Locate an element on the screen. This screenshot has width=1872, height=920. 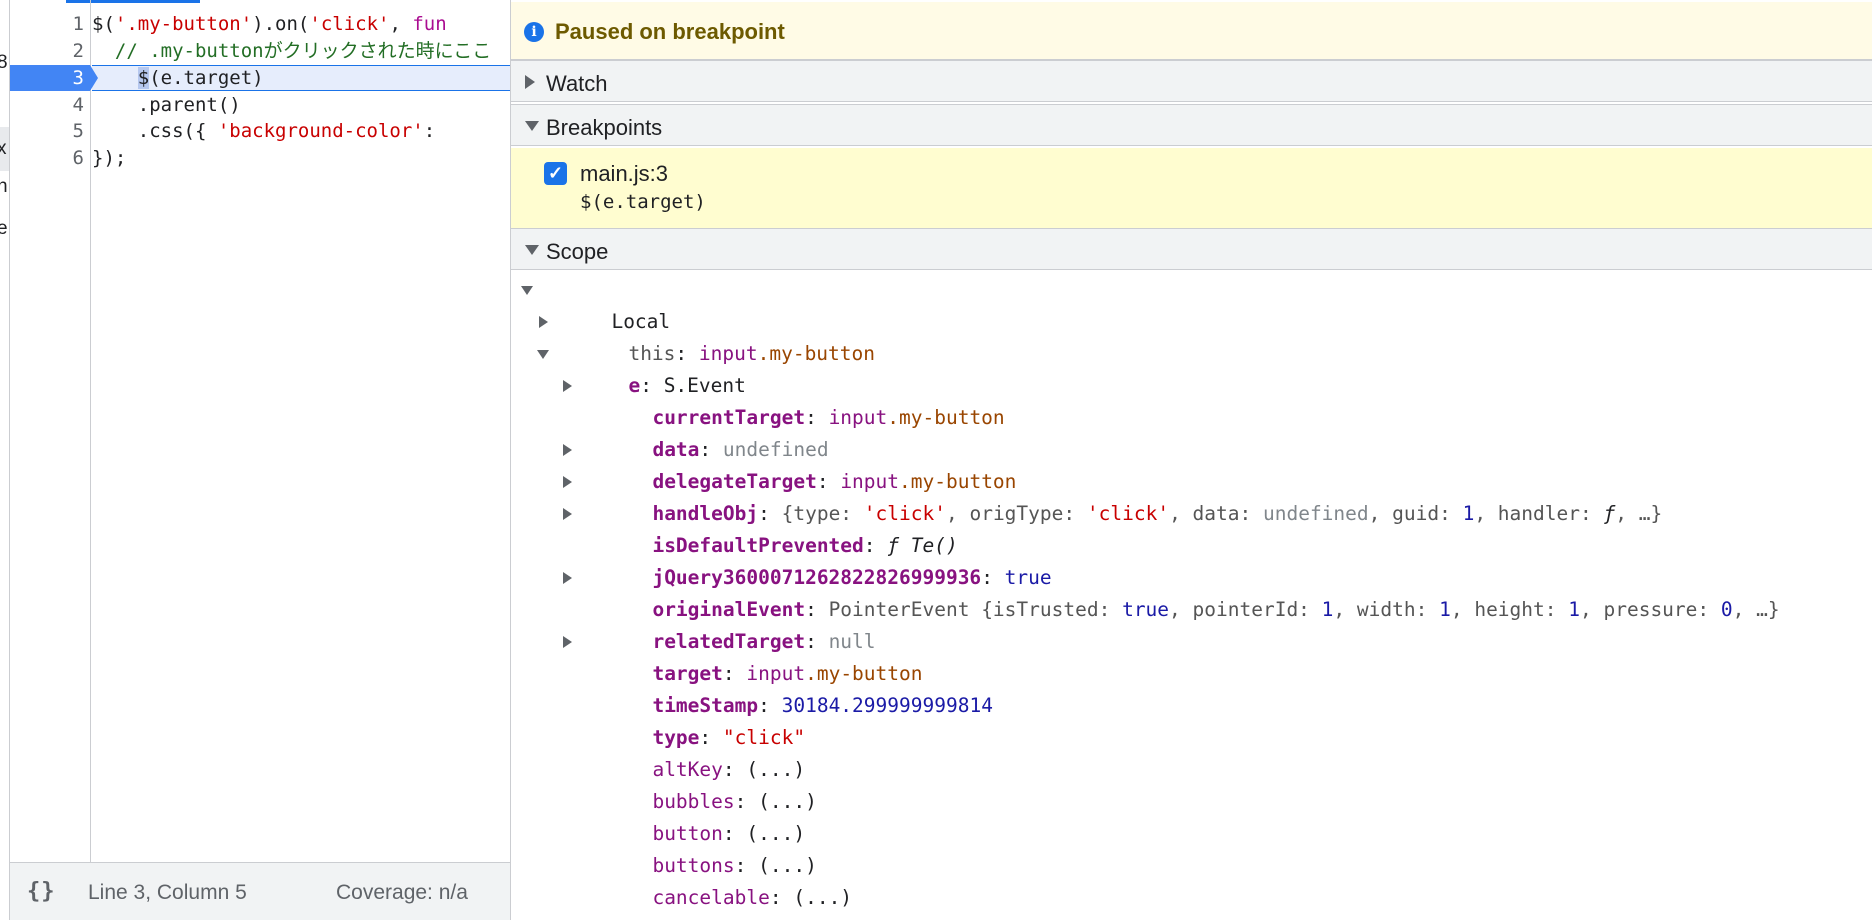
breakpoint-code-snippet: $(e.target) is located at coordinates (643, 202).